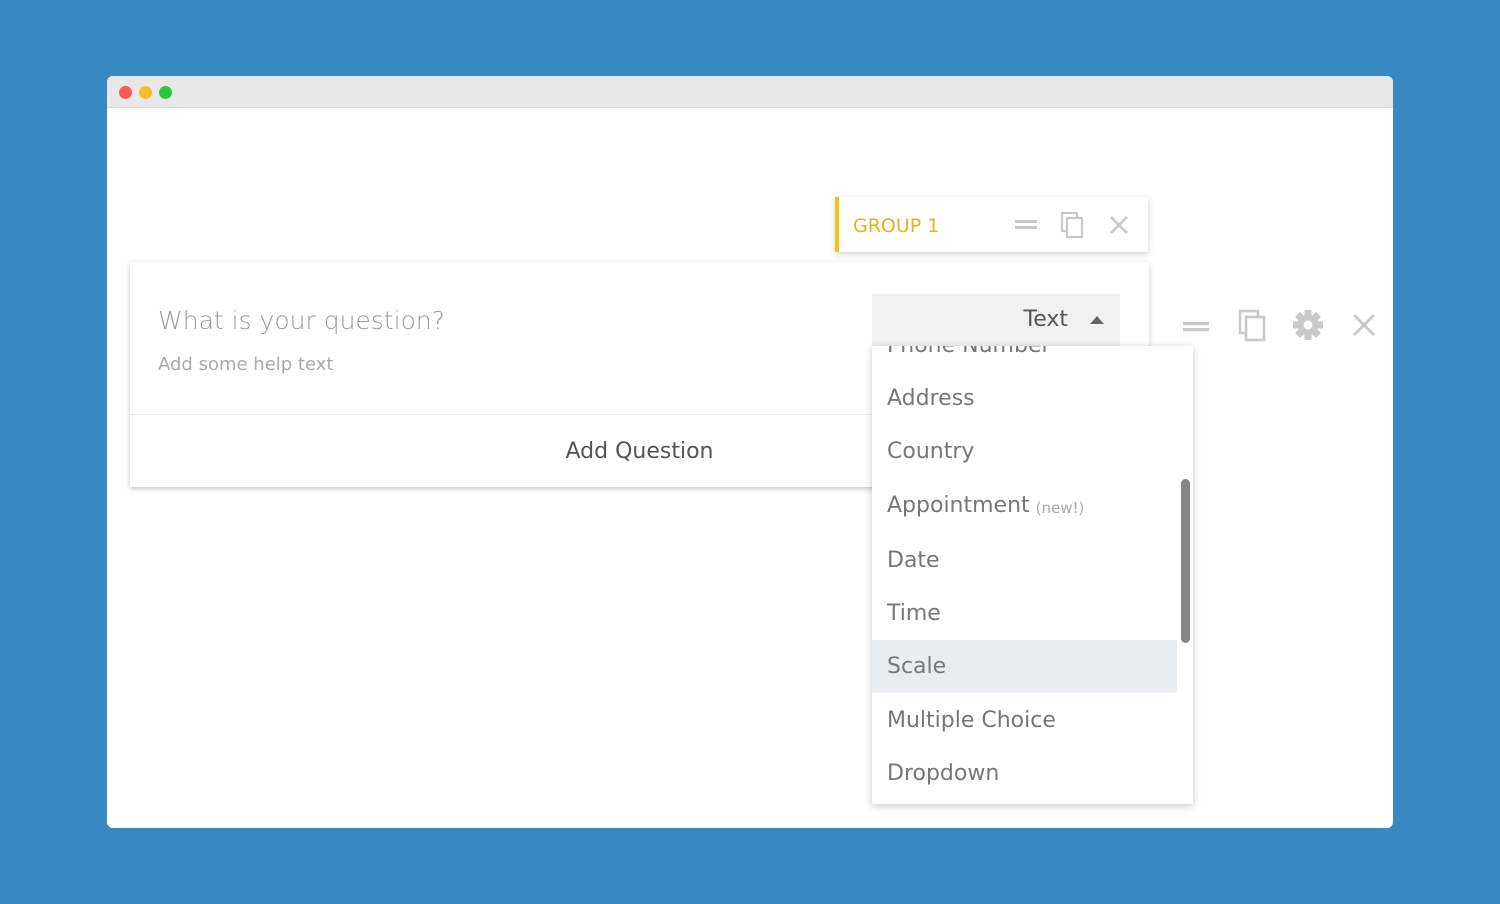  What do you see at coordinates (1185, 561) in the screenshot?
I see `dropdown-scrollbar-thumb` at bounding box center [1185, 561].